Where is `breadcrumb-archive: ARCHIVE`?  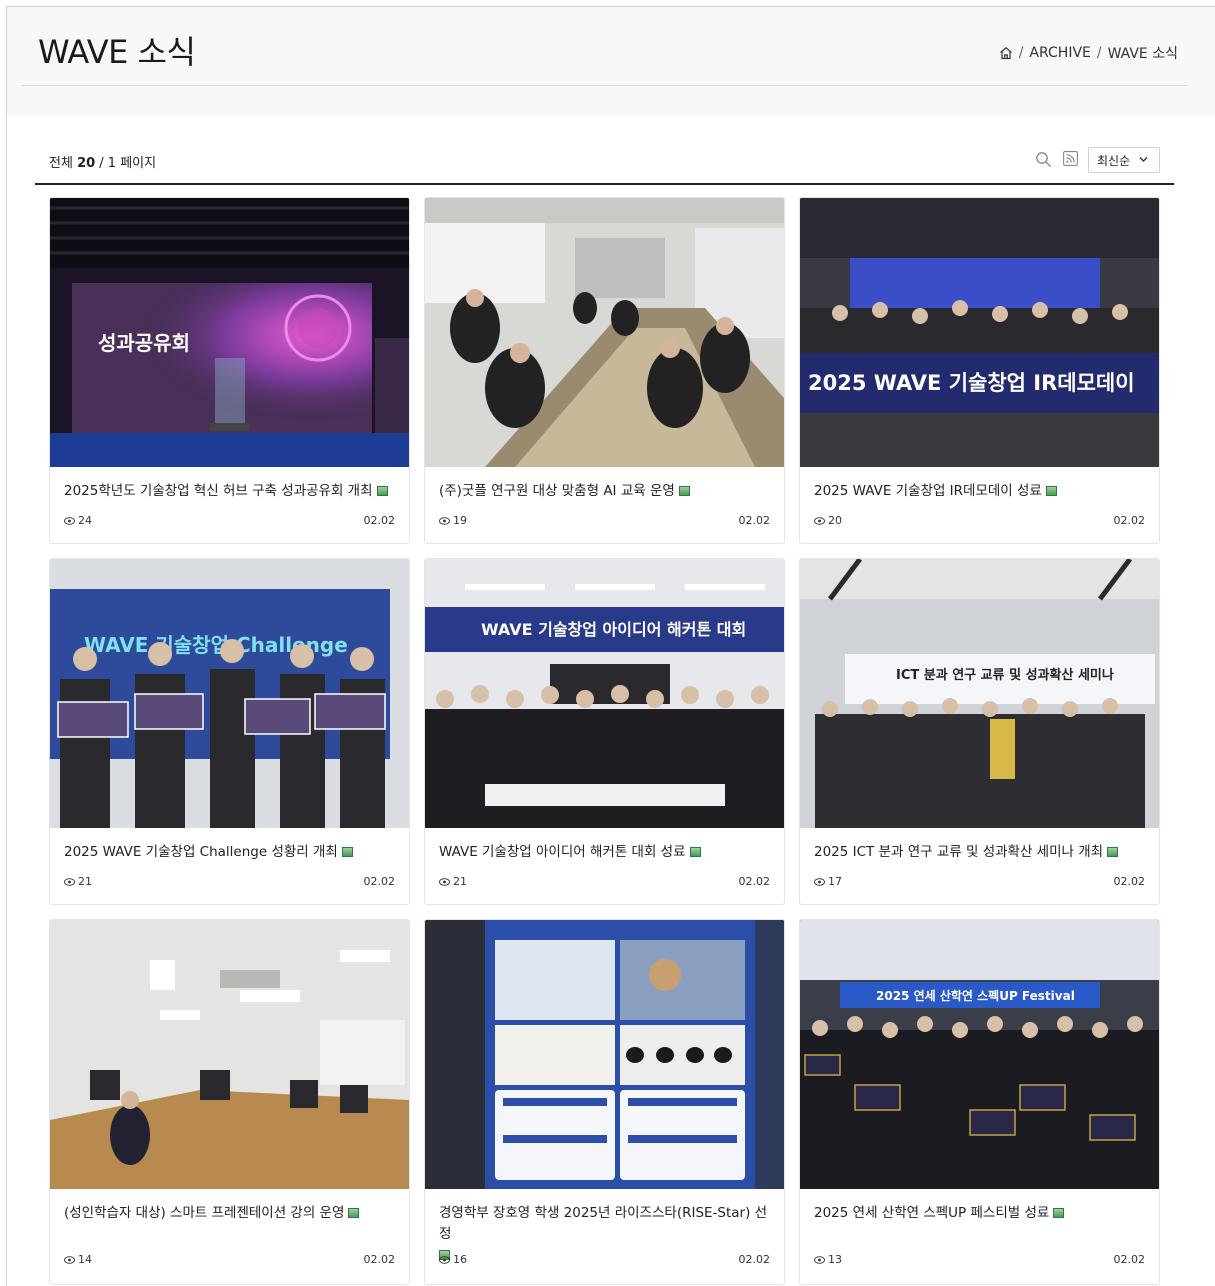 breadcrumb-archive: ARCHIVE is located at coordinates (1059, 53).